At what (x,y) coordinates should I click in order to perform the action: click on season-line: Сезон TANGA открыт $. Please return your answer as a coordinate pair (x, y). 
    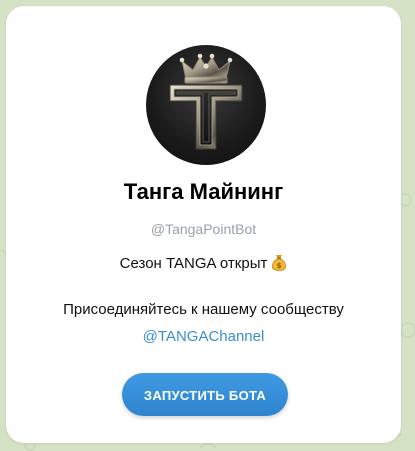
    Looking at the image, I should click on (203, 264).